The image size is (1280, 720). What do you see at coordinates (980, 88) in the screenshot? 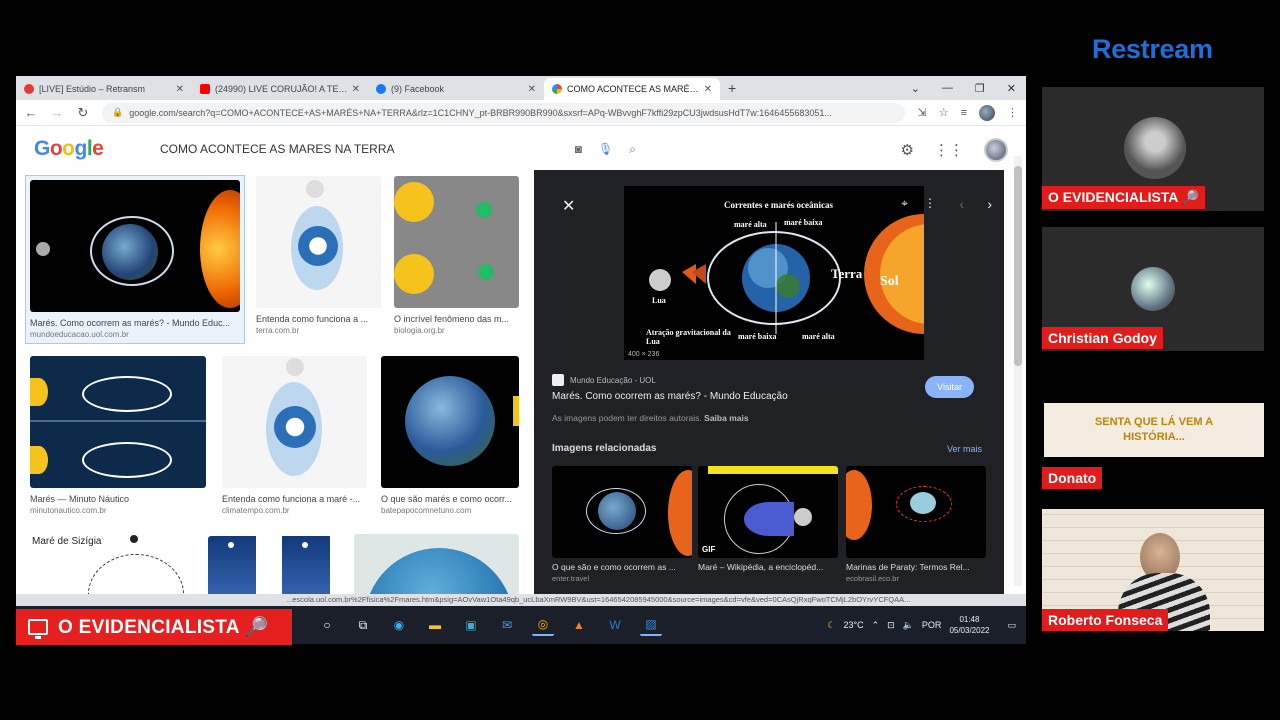
I see `restore-button: ❐` at bounding box center [980, 88].